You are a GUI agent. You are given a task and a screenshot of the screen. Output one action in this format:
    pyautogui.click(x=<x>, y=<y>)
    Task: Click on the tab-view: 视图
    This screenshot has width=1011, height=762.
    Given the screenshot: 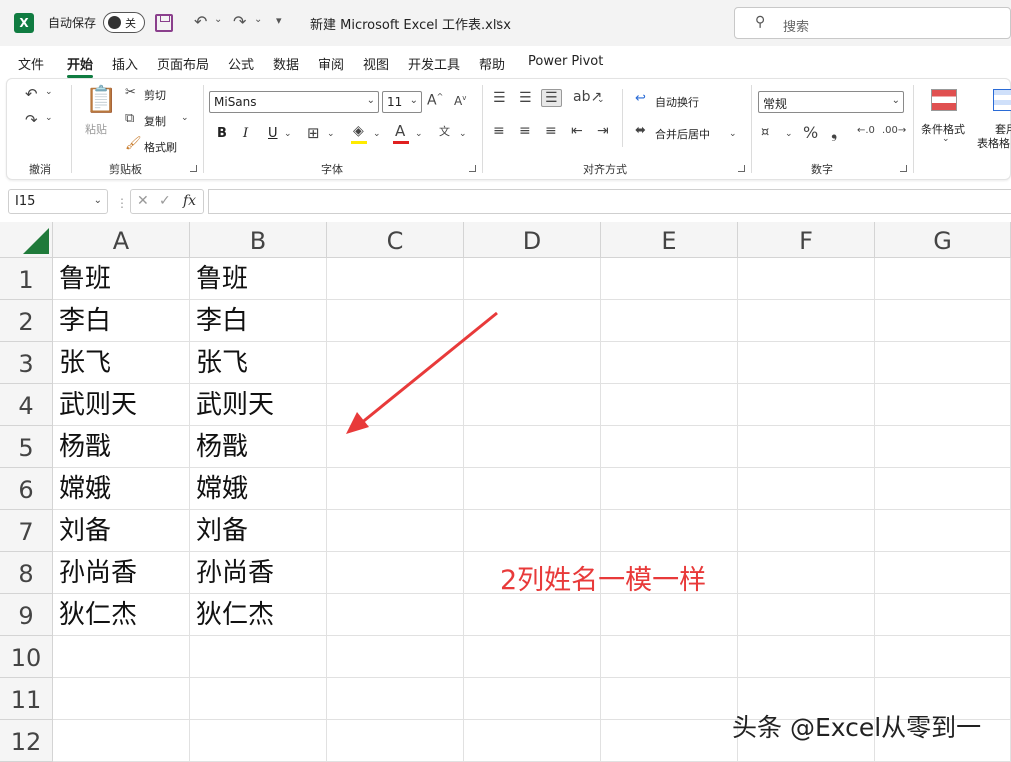 What is the action you would take?
    pyautogui.click(x=376, y=63)
    